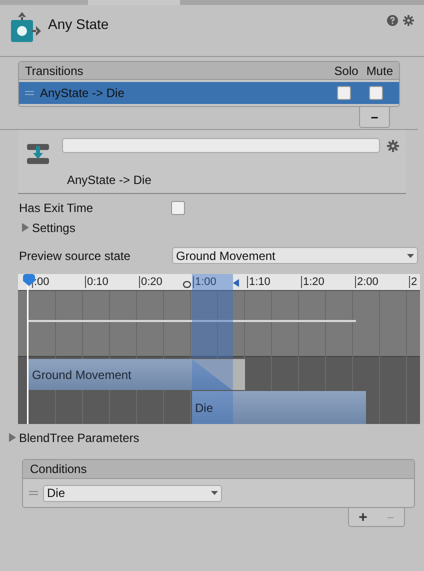 This screenshot has width=424, height=571. What do you see at coordinates (132, 493) in the screenshot?
I see `dropdown: Die` at bounding box center [132, 493].